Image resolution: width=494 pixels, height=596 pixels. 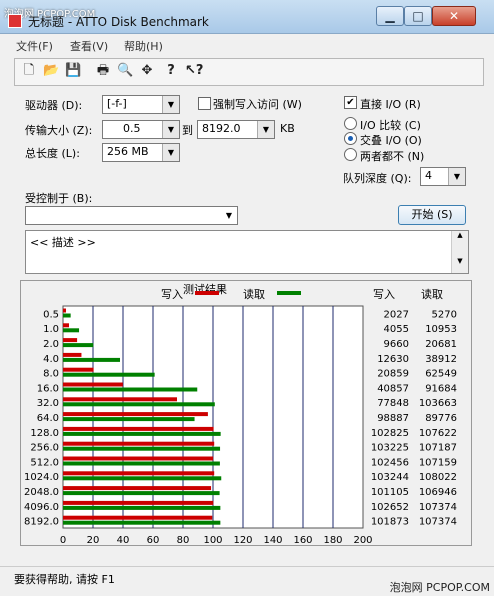 I want to click on minimize-icon: ▁, so click(x=390, y=16).